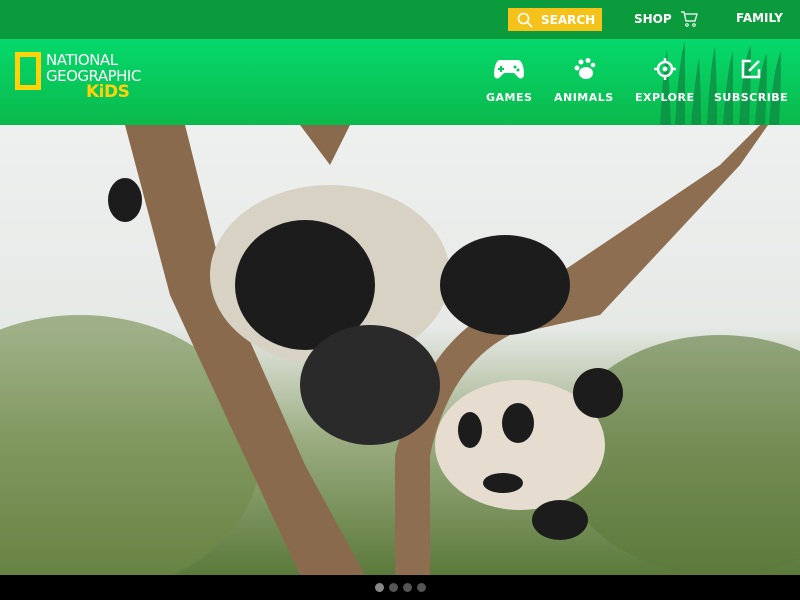  Describe the element at coordinates (759, 18) in the screenshot. I see `family-link: FAMILY` at that location.